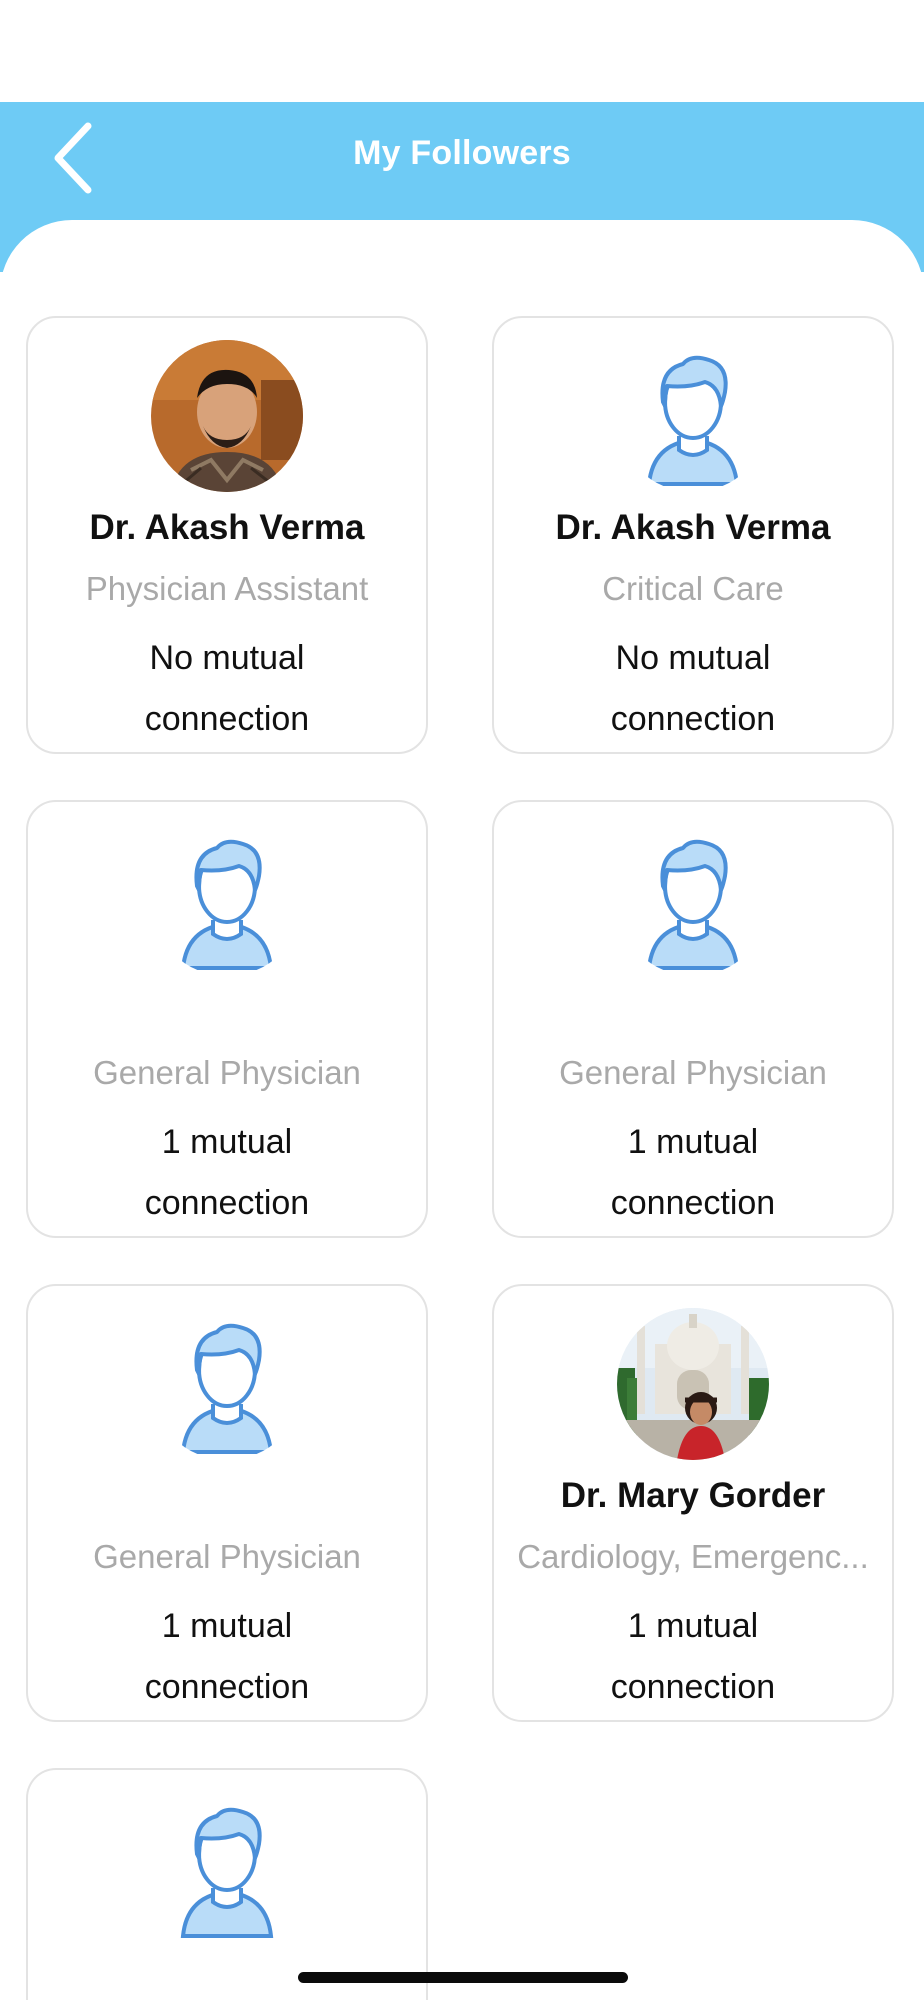  What do you see at coordinates (693, 1495) in the screenshot?
I see `follower-name: Dr. Mary Gorder` at bounding box center [693, 1495].